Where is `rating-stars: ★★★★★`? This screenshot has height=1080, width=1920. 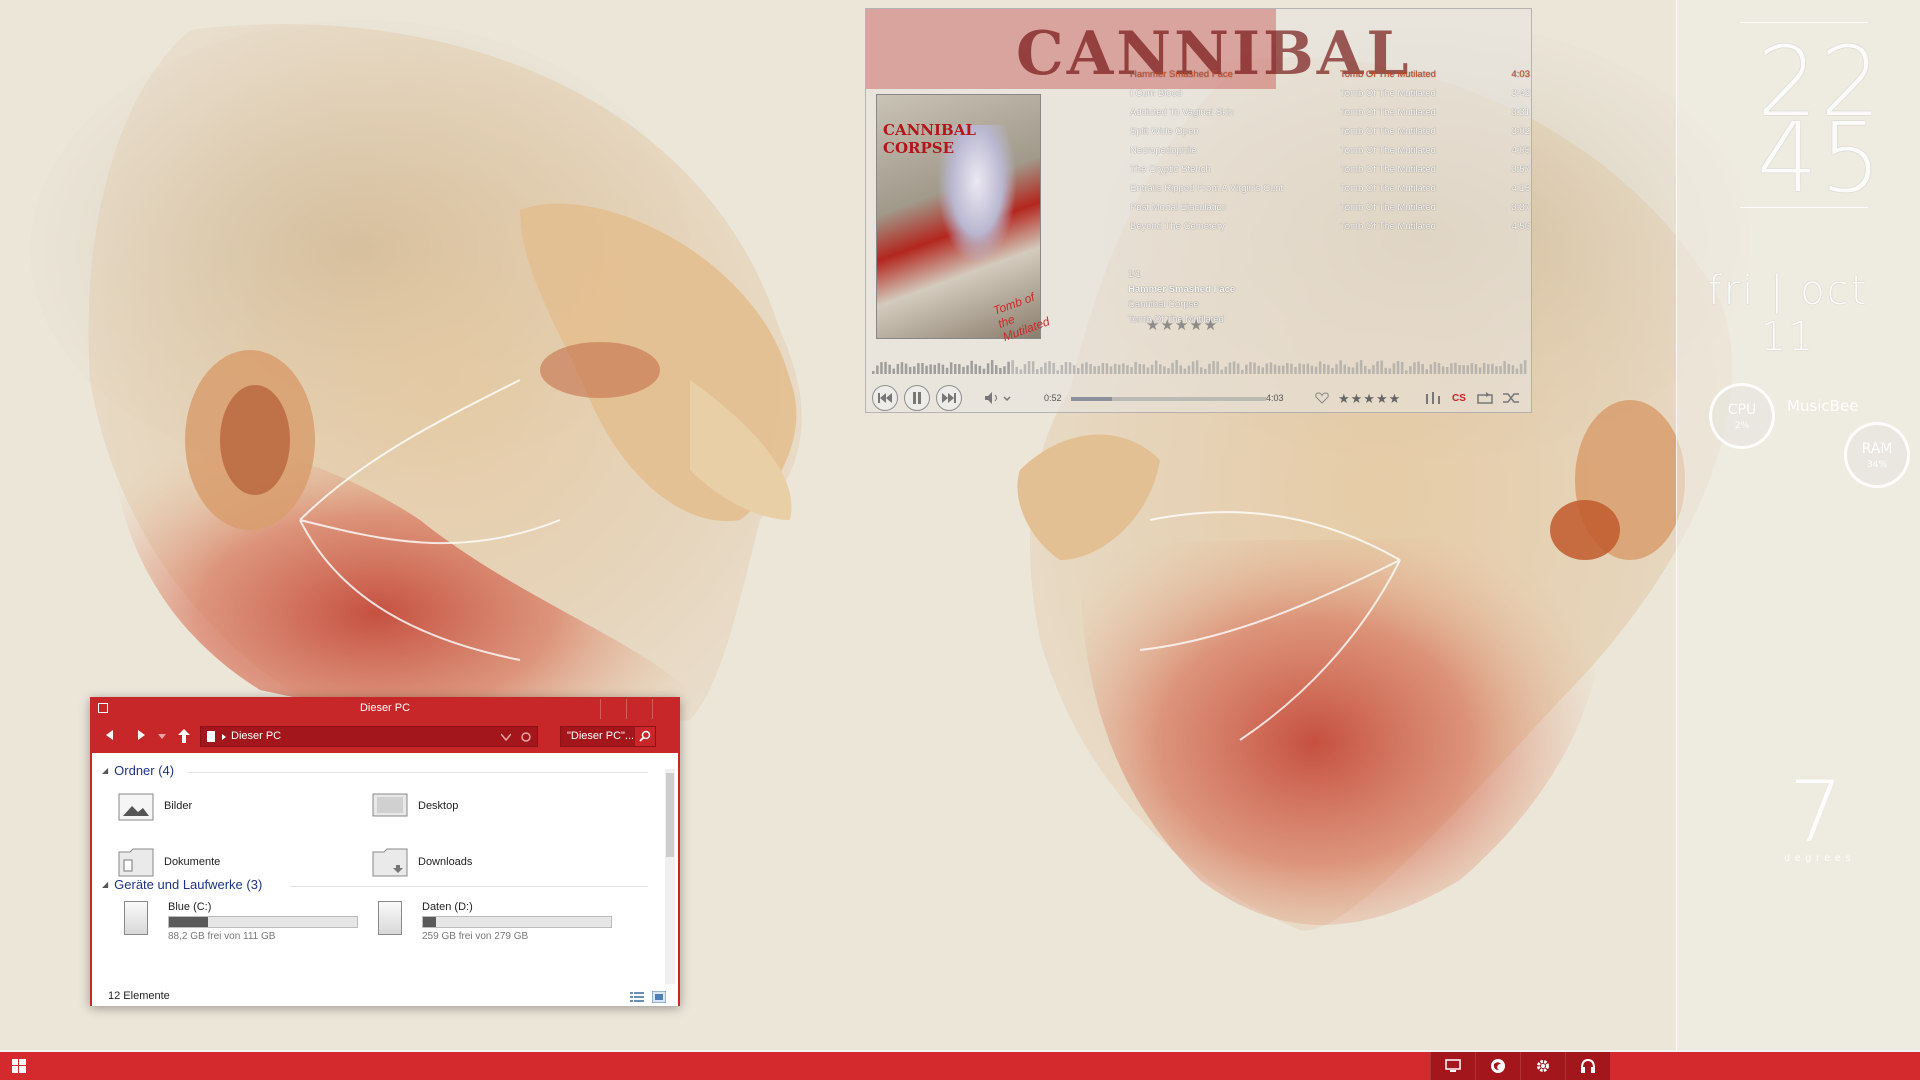
rating-stars: ★★★★★ is located at coordinates (1369, 399).